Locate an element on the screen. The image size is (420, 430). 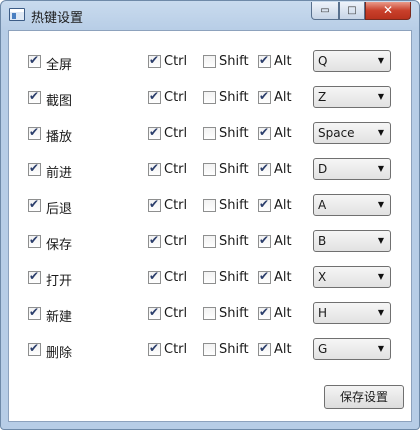
key-select-value: H is located at coordinates (323, 313).